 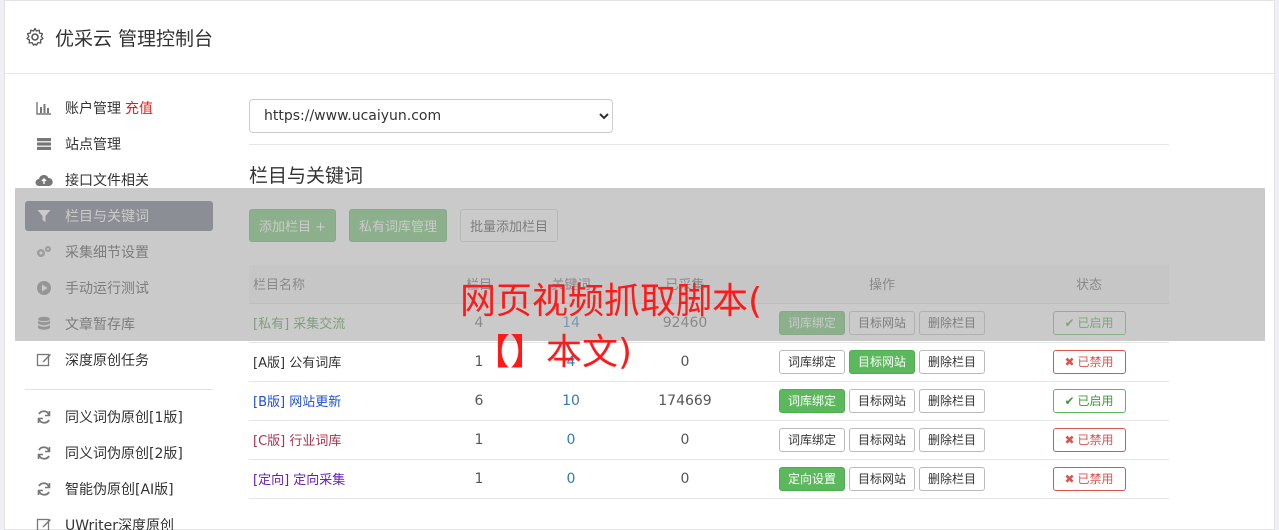 I want to click on batch-add-column-button: 批量添加栏目, so click(x=509, y=225).